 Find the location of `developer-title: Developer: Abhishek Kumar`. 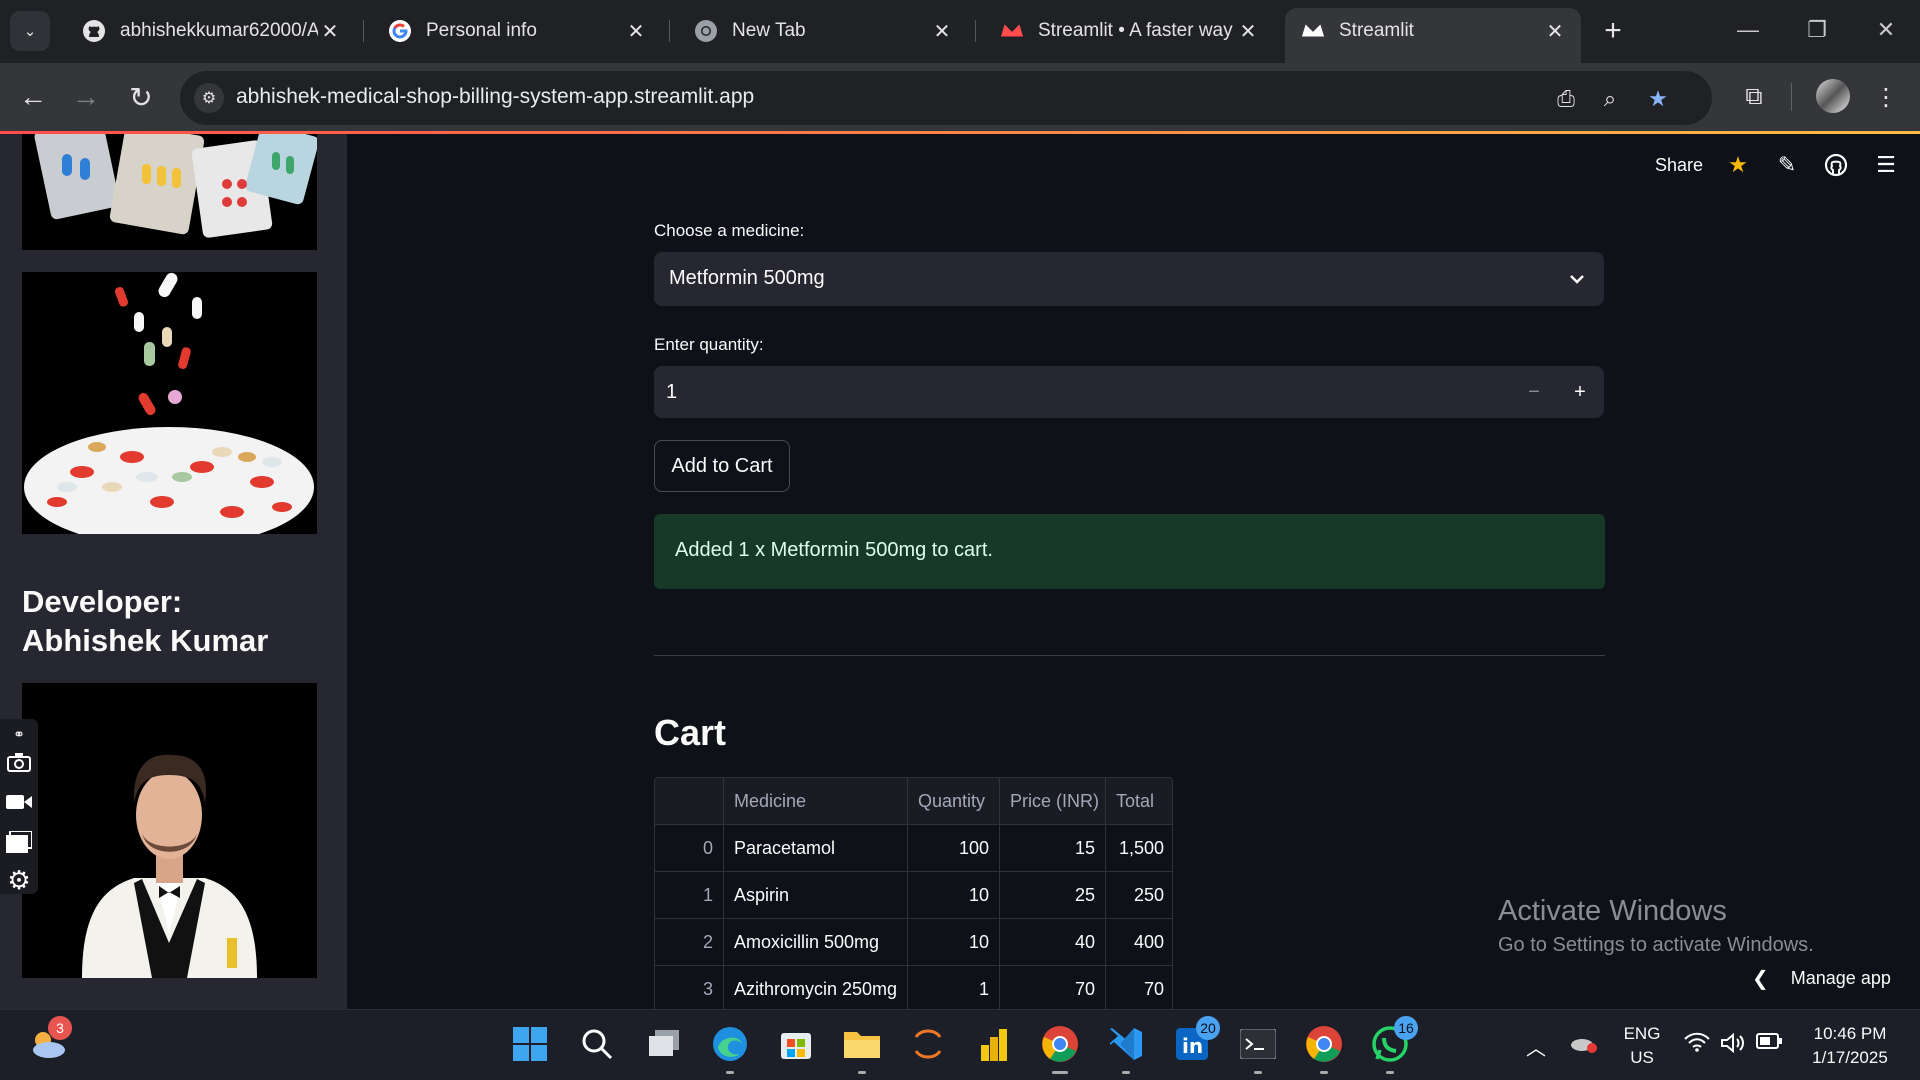

developer-title: Developer: Abhishek Kumar is located at coordinates (145, 621).